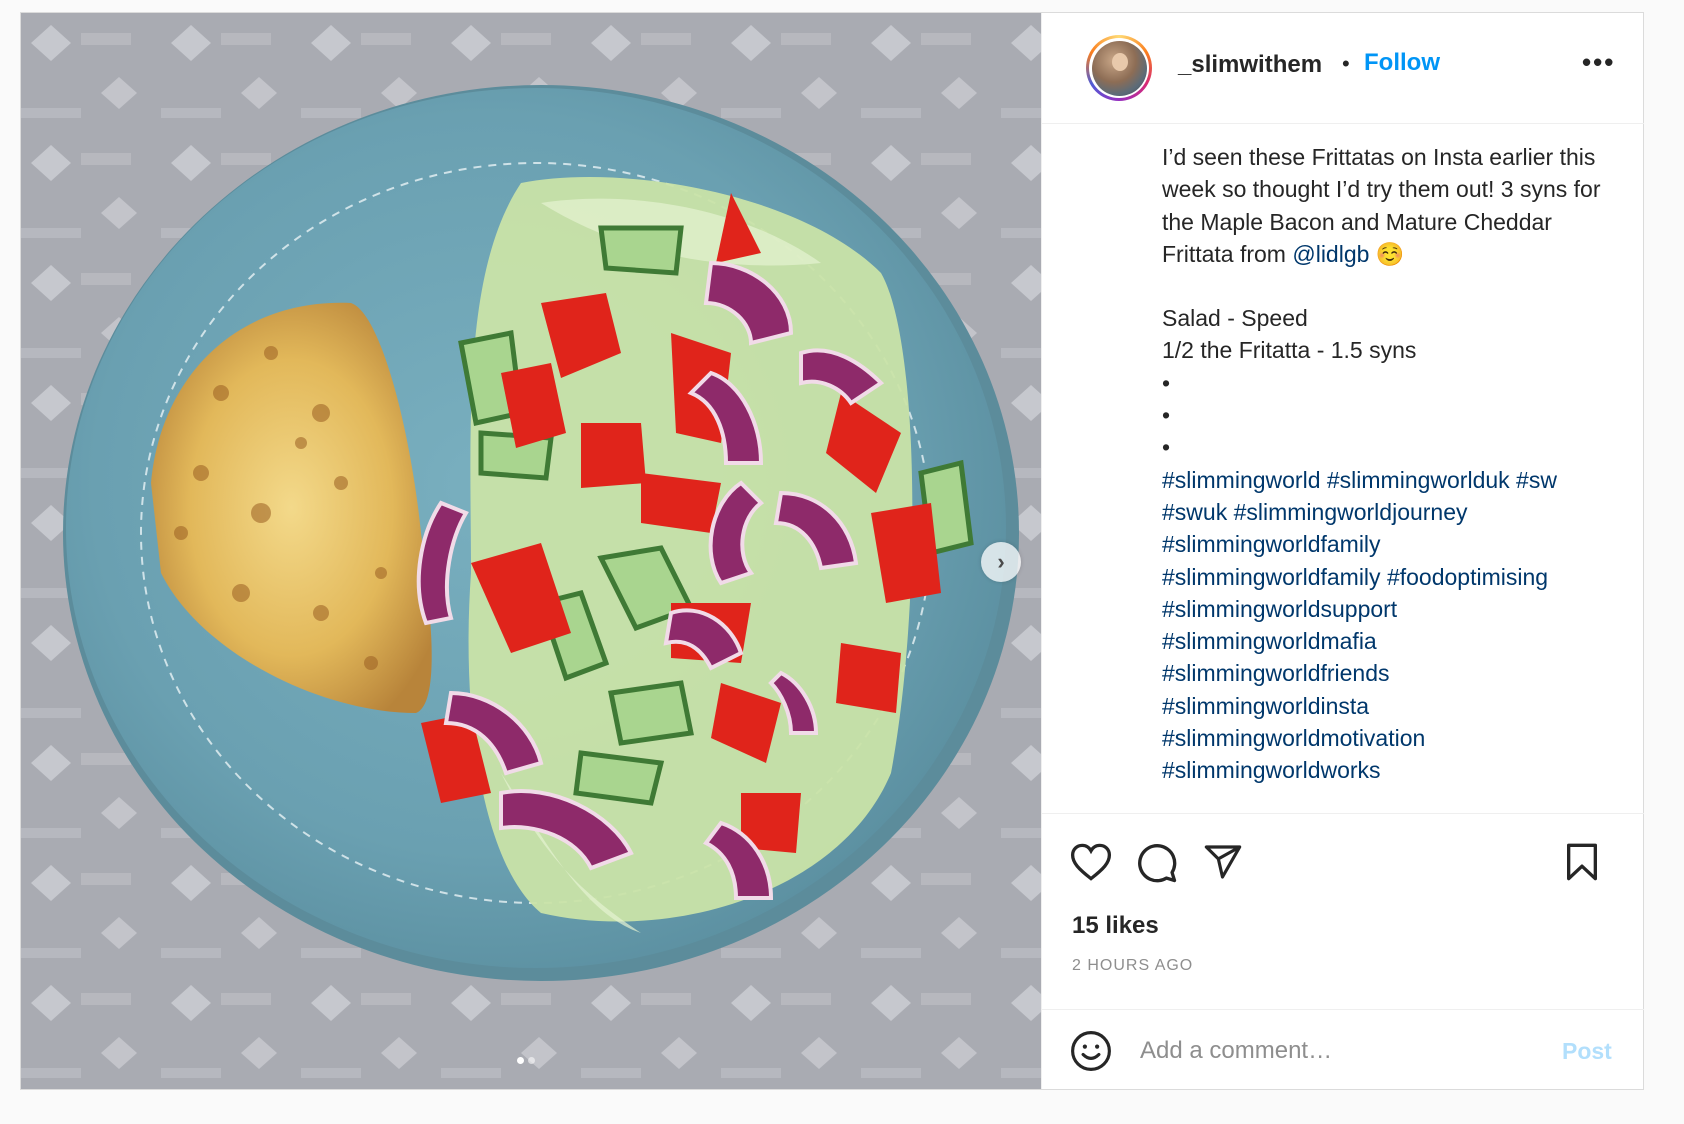 Image resolution: width=1684 pixels, height=1124 pixels. Describe the element at coordinates (1269, 641) in the screenshot. I see `hashtag-link: #slimmingworldmafia` at that location.